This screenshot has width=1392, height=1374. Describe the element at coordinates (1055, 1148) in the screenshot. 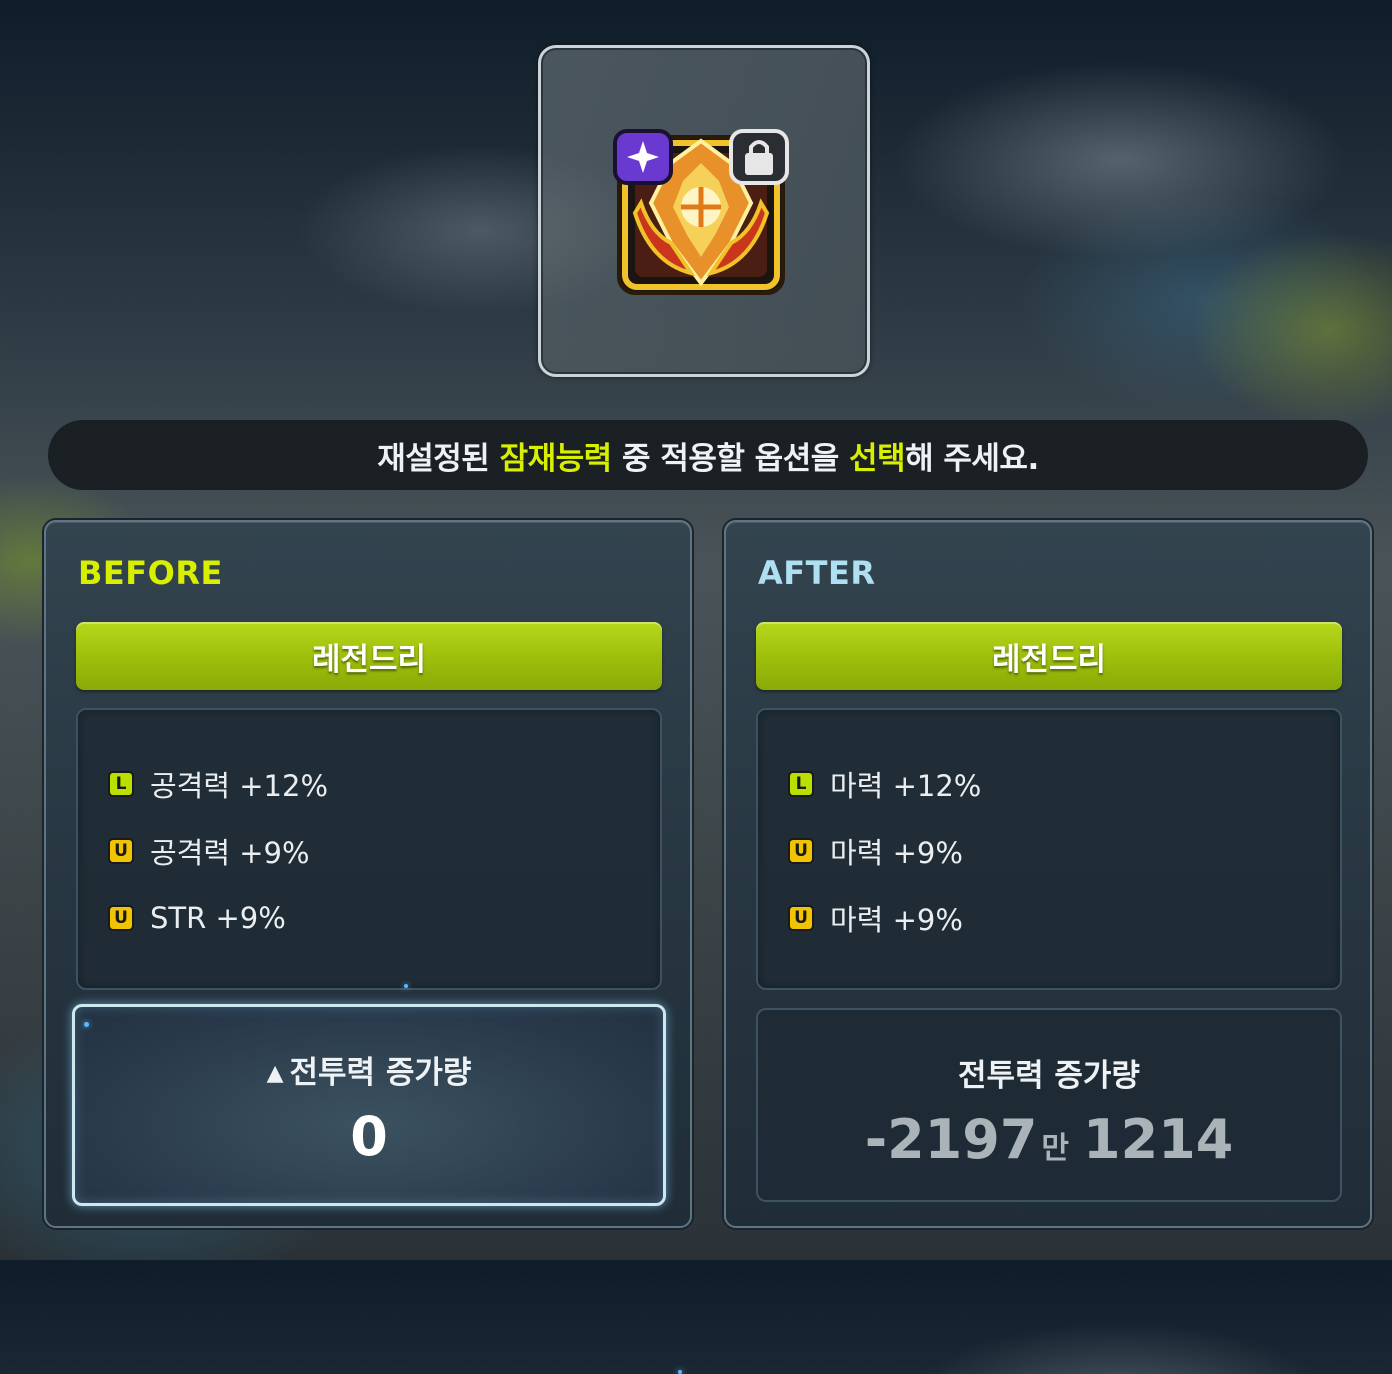

I see `power-value-unit: 만` at that location.